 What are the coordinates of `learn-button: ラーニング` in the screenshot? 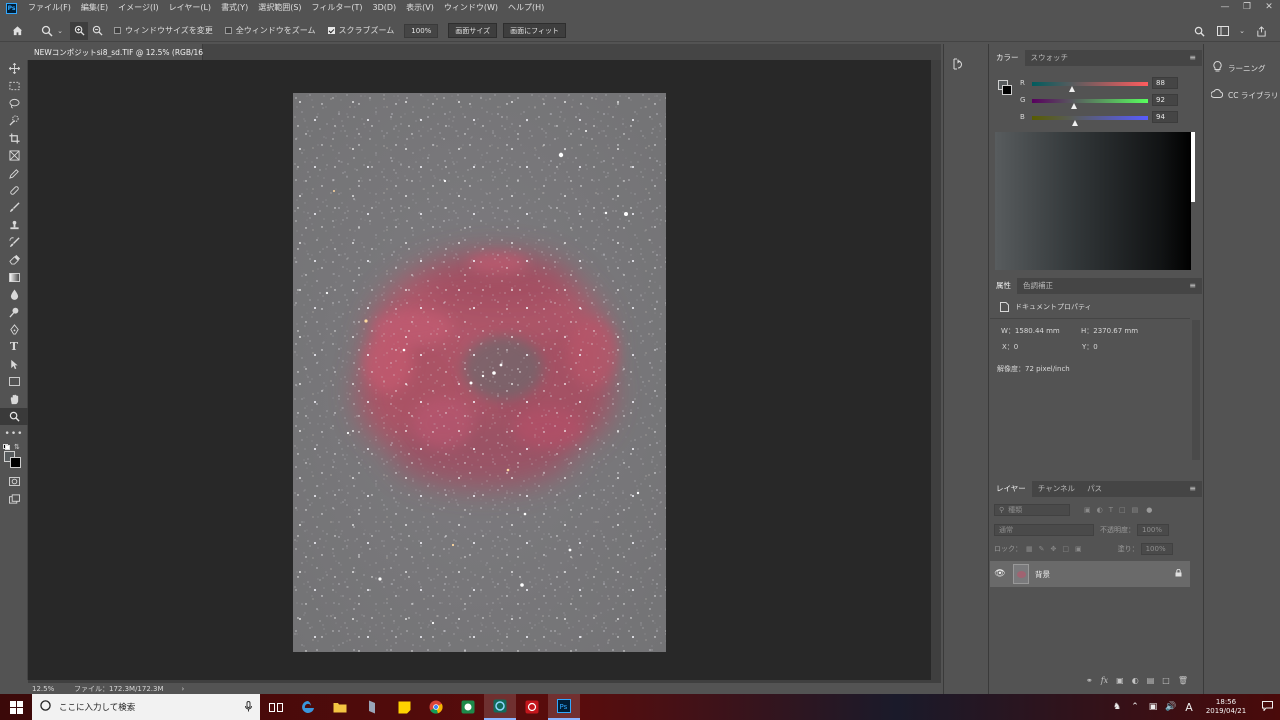 It's located at (1238, 67).